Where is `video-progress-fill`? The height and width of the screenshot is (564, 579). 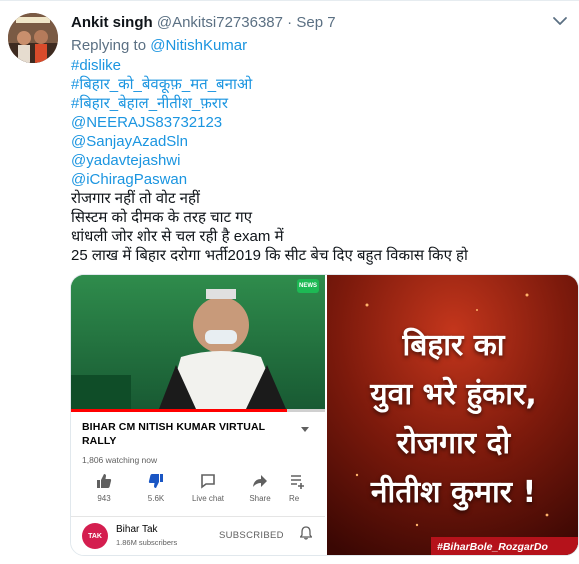 video-progress-fill is located at coordinates (179, 410).